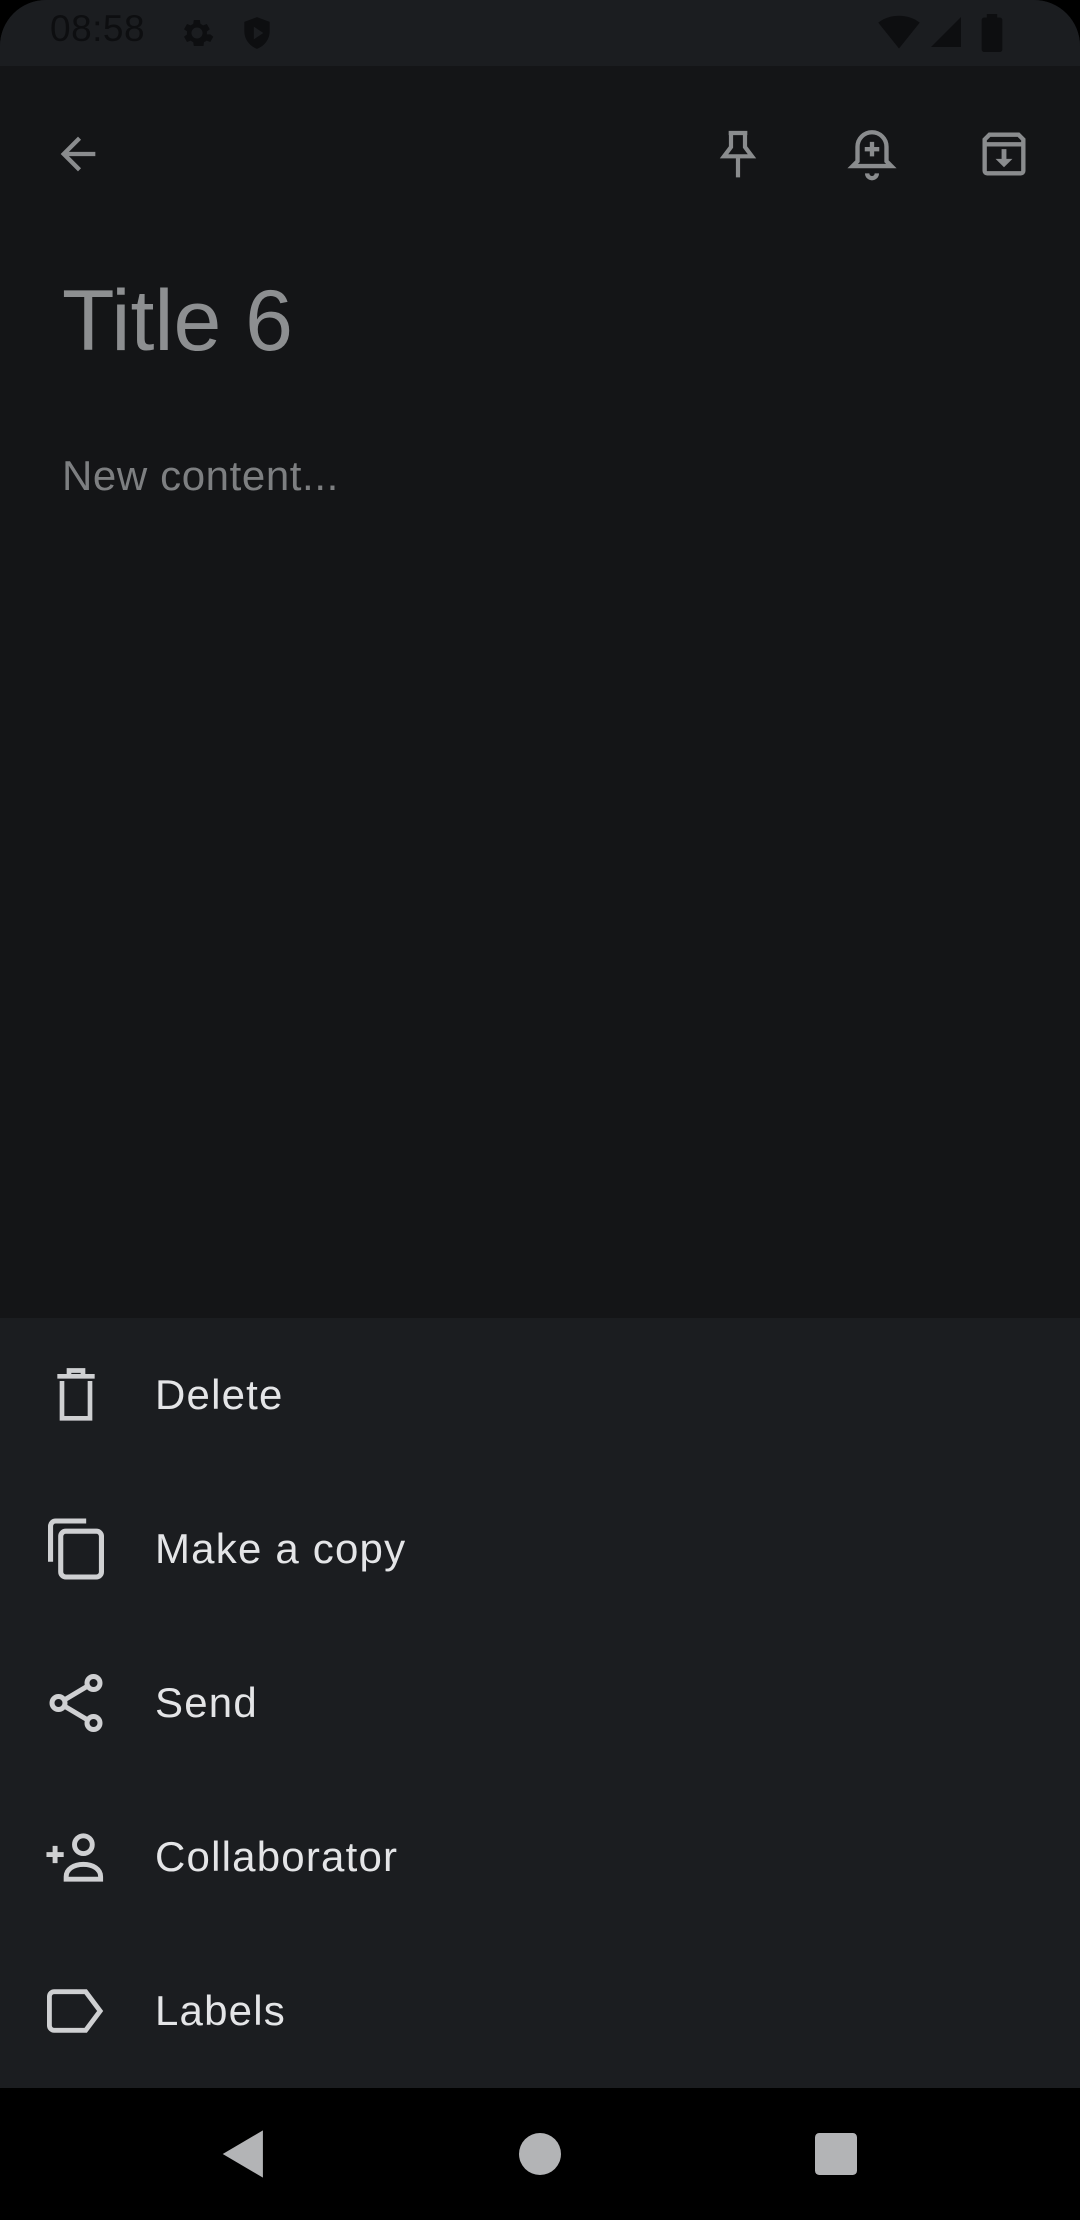  I want to click on menu-label-delete: Delete, so click(219, 1394).